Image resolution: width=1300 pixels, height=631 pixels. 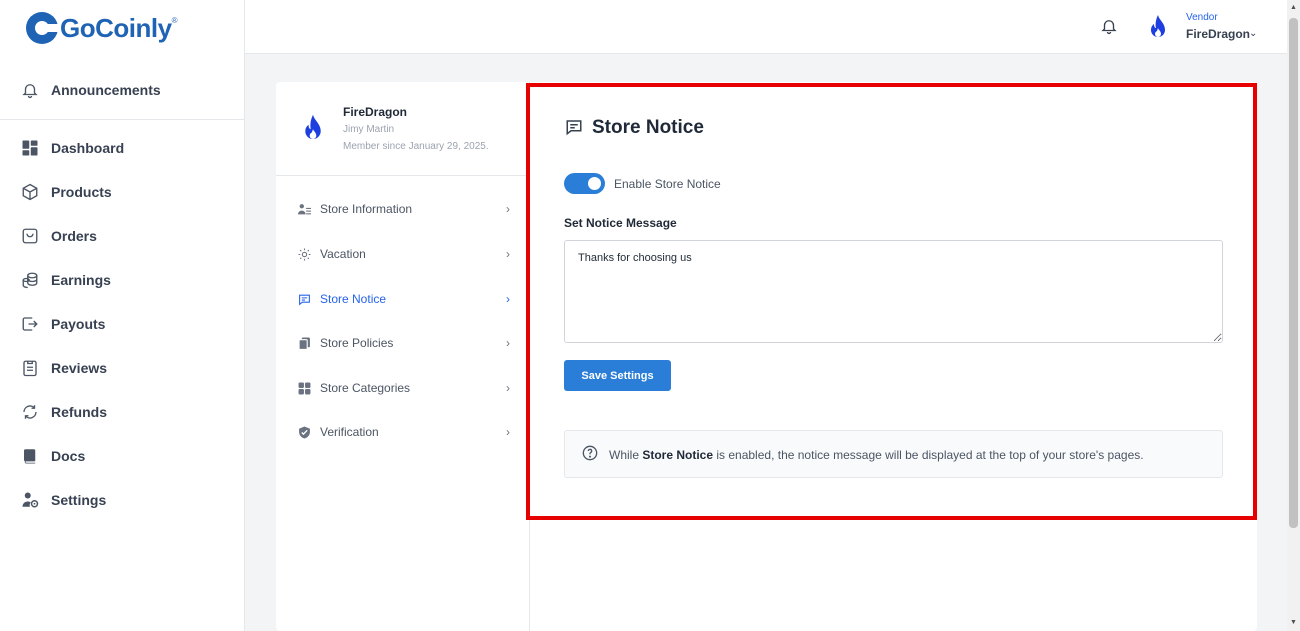 I want to click on brand-name: GoCoinly, so click(x=116, y=27).